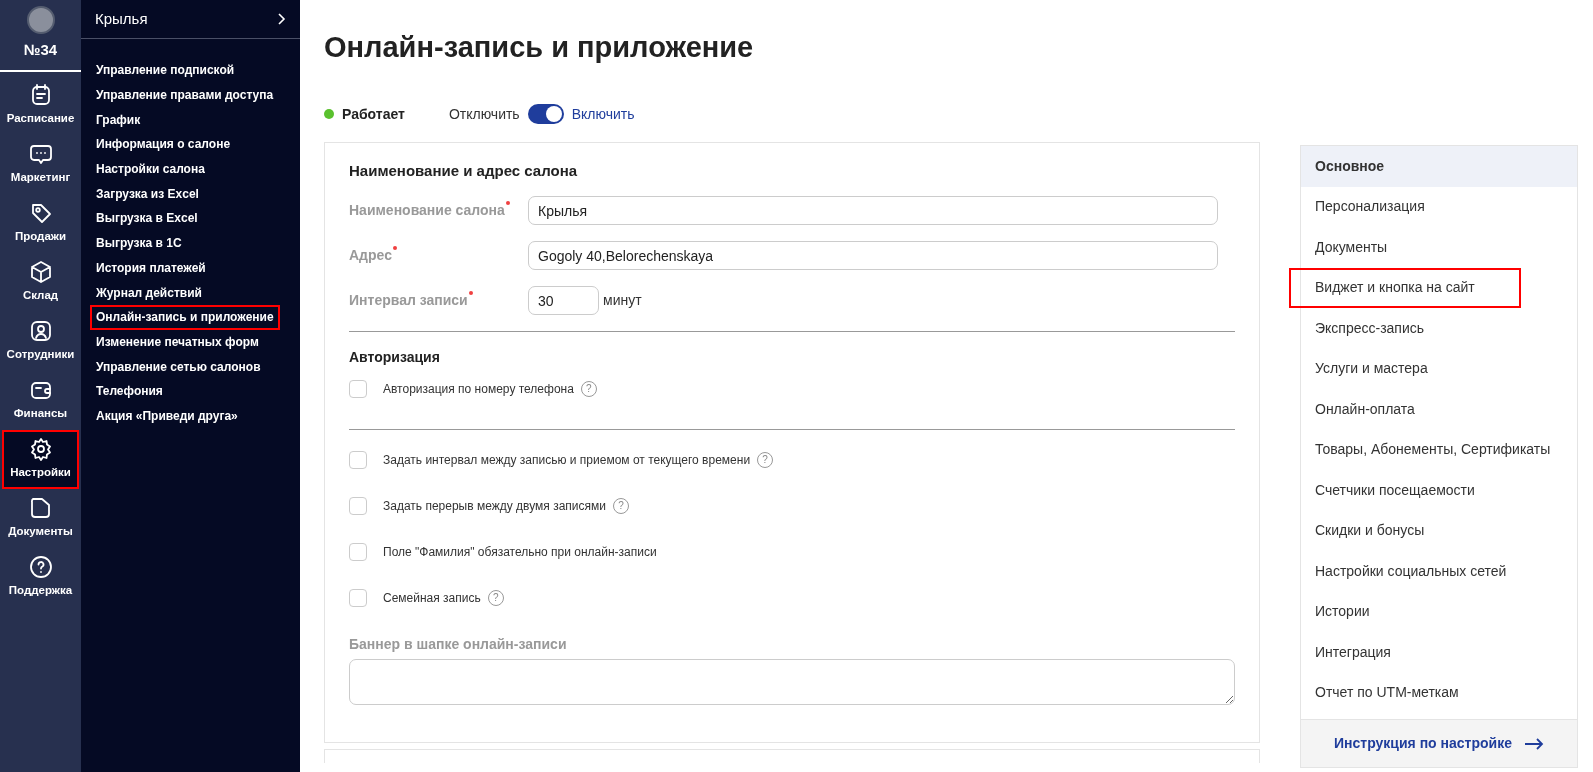 This screenshot has height=772, width=1593. Describe the element at coordinates (792, 681) in the screenshot. I see `banner-textarea` at that location.